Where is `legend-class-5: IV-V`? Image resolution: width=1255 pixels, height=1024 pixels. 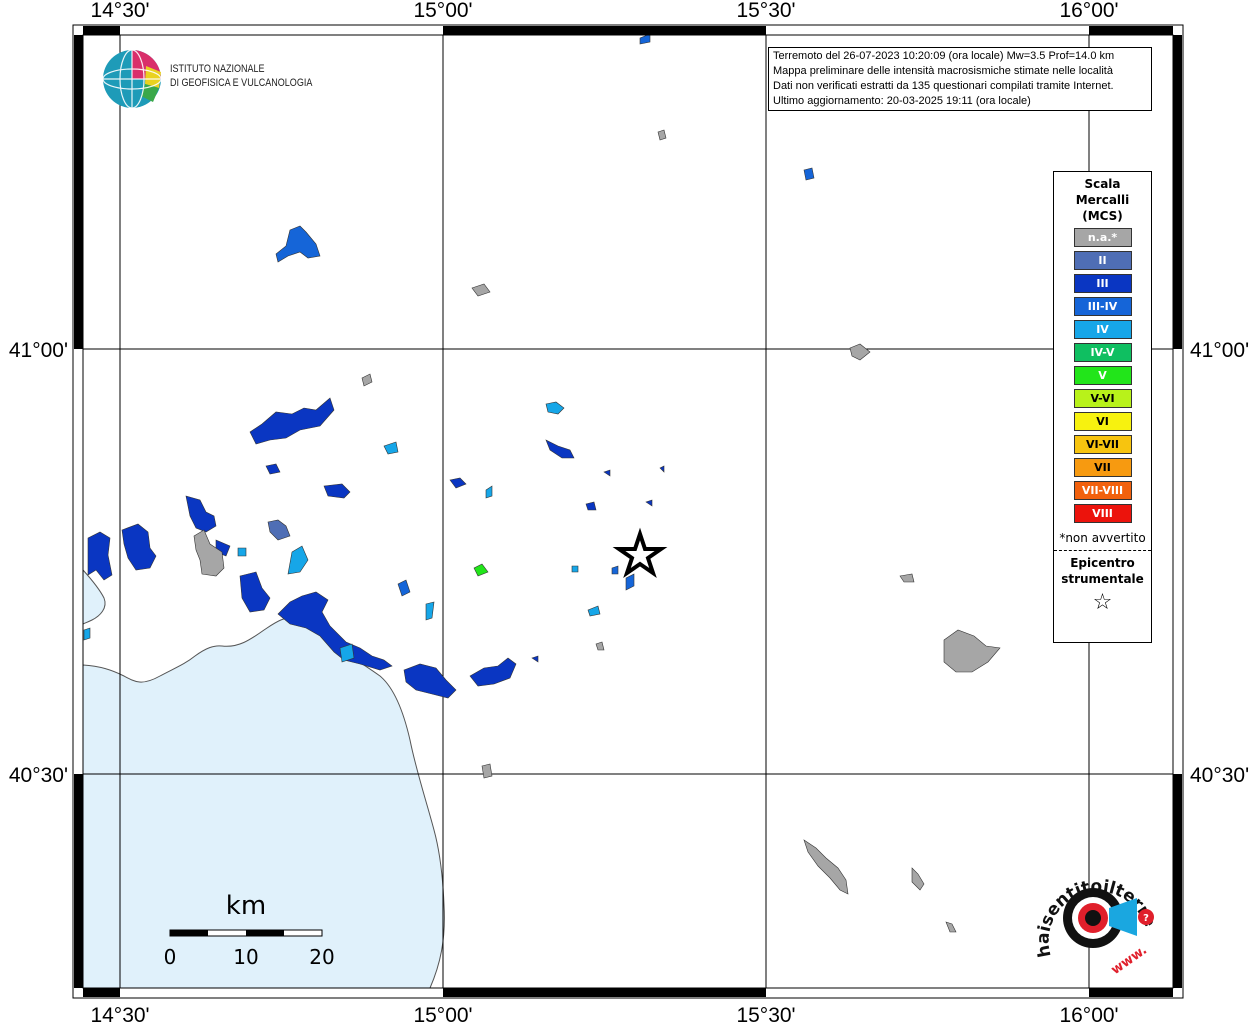
legend-class-5: IV-V is located at coordinates (1102, 352).